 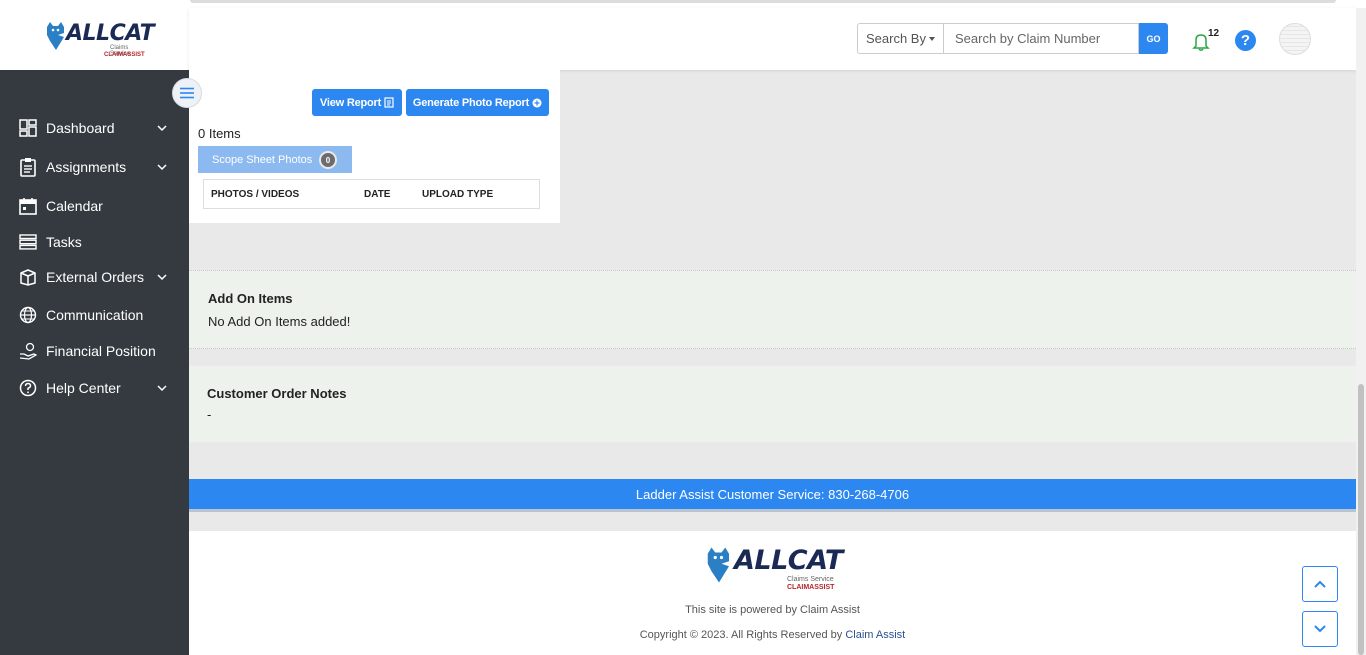 What do you see at coordinates (83, 388) in the screenshot?
I see `sidebar-item-label: Help Center` at bounding box center [83, 388].